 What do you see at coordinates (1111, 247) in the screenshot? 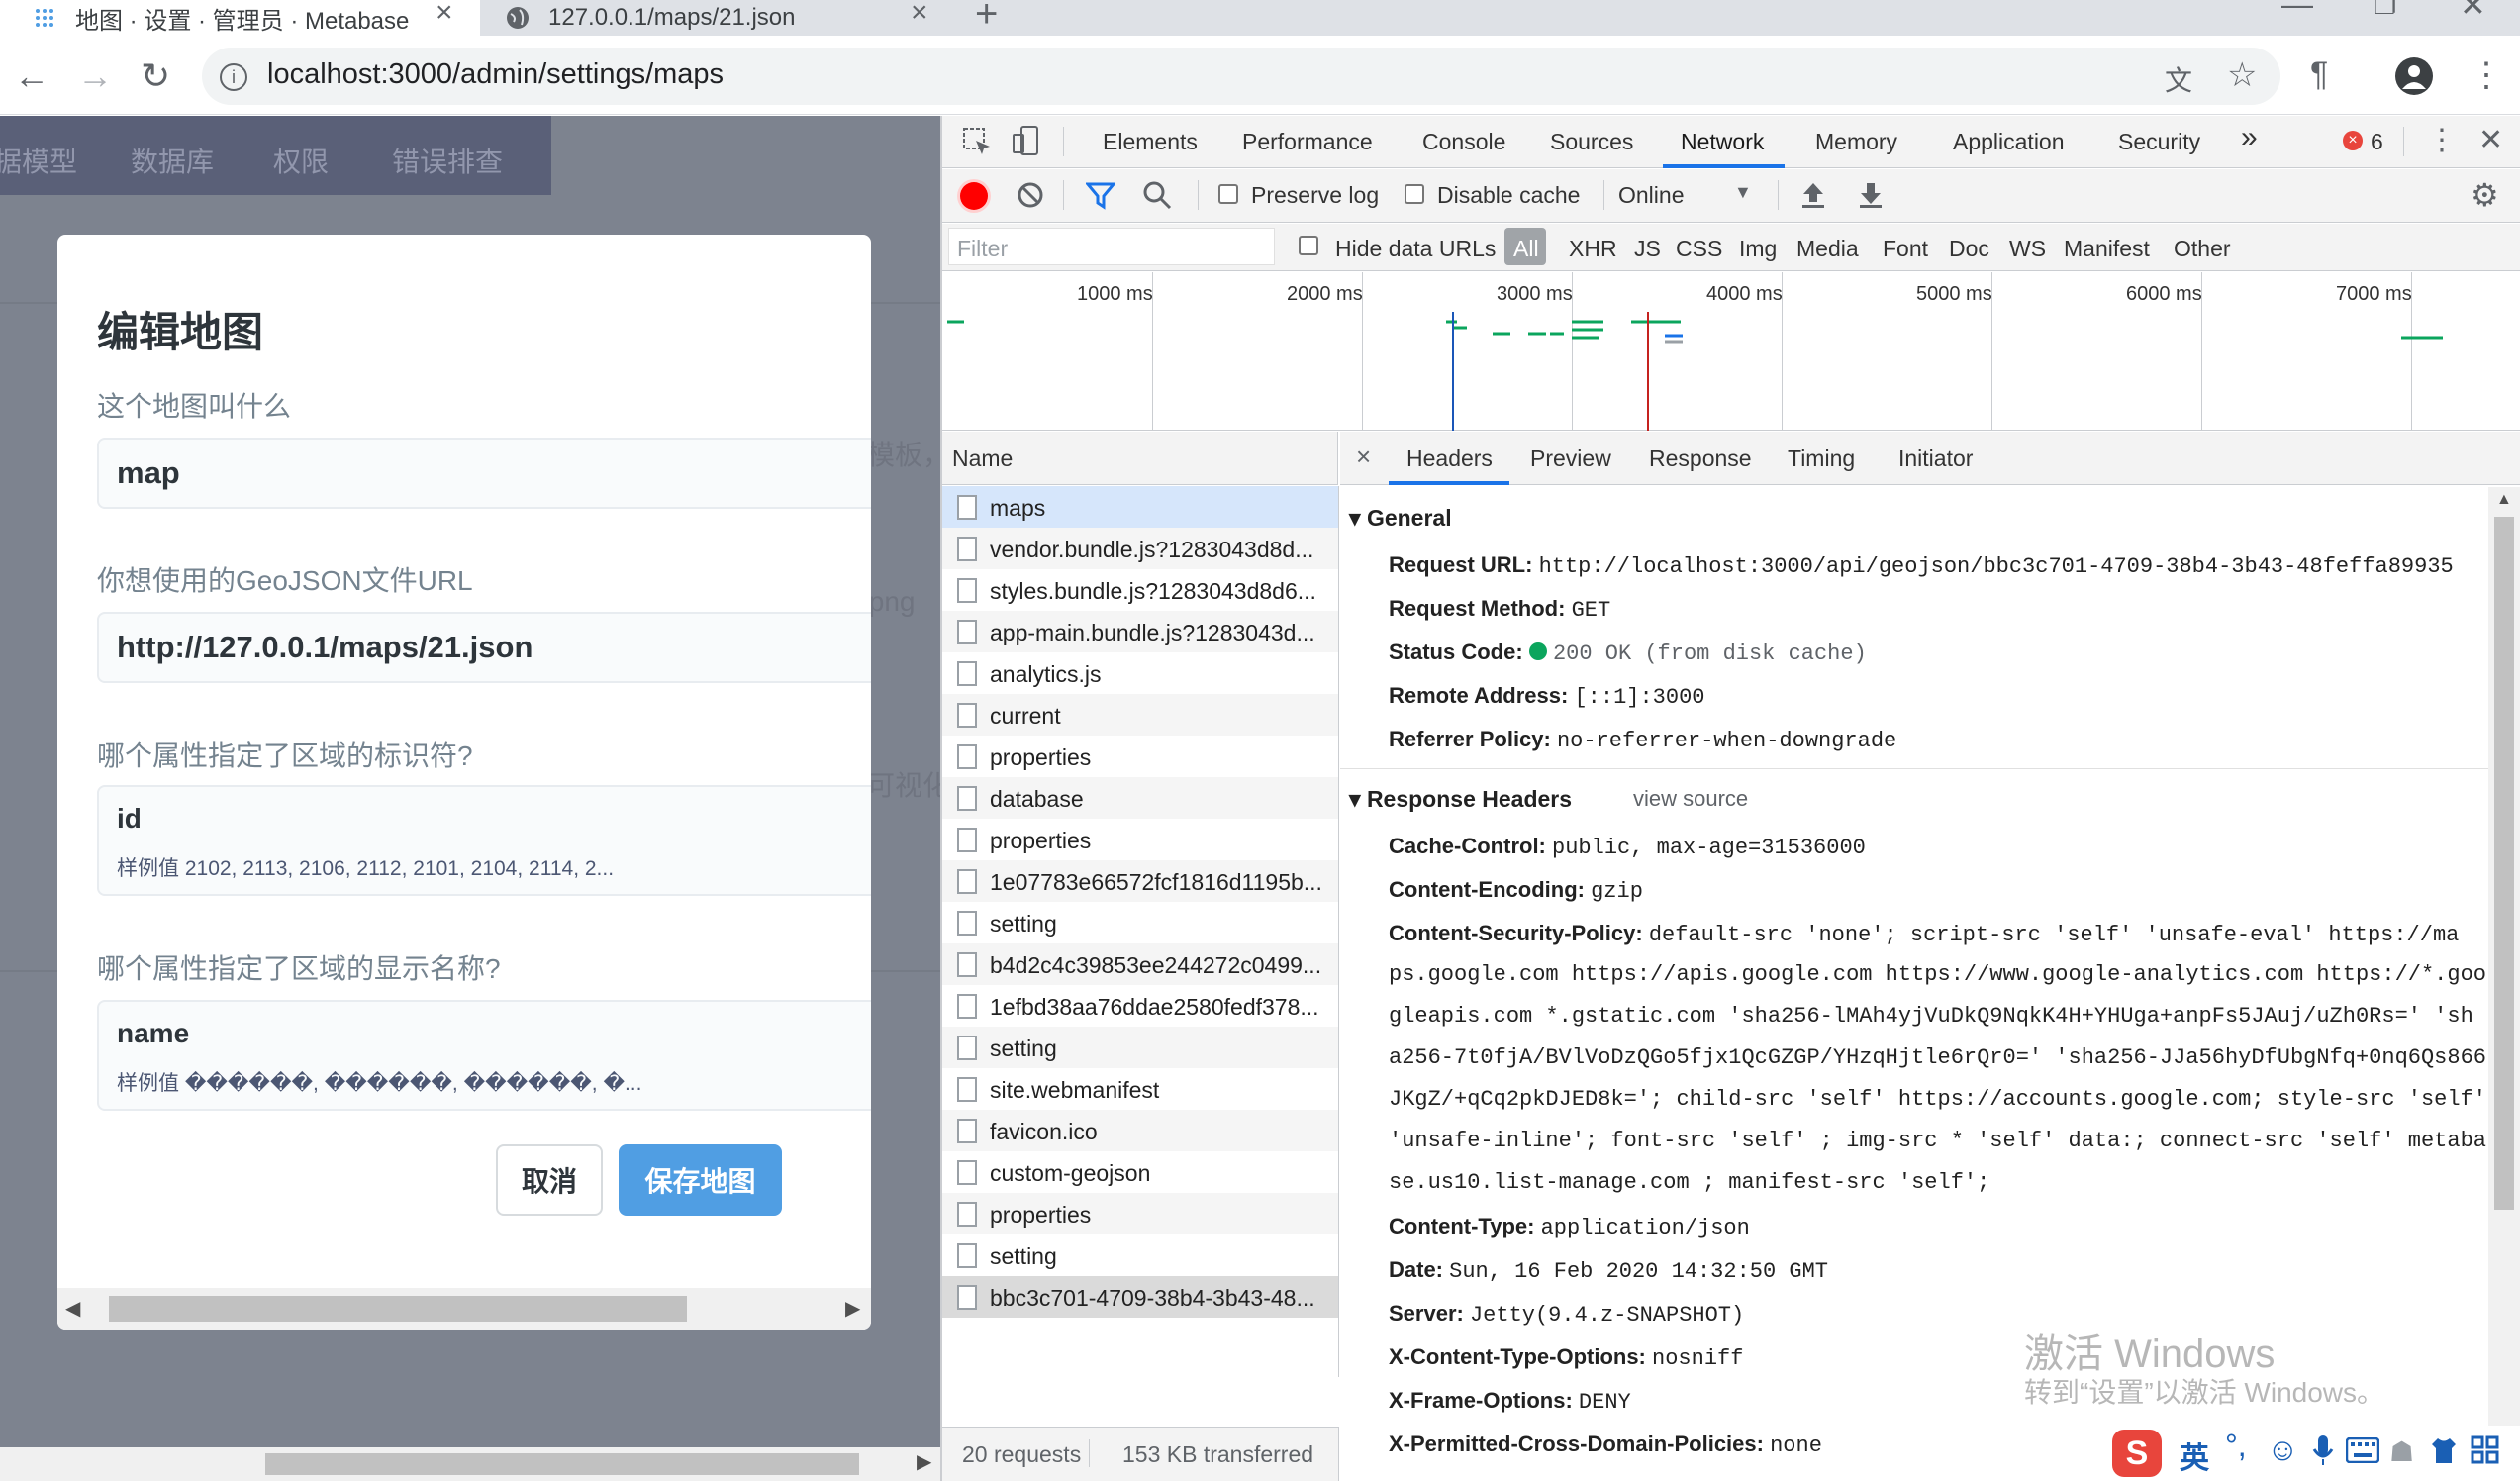
I see `filter-input: Filter` at bounding box center [1111, 247].